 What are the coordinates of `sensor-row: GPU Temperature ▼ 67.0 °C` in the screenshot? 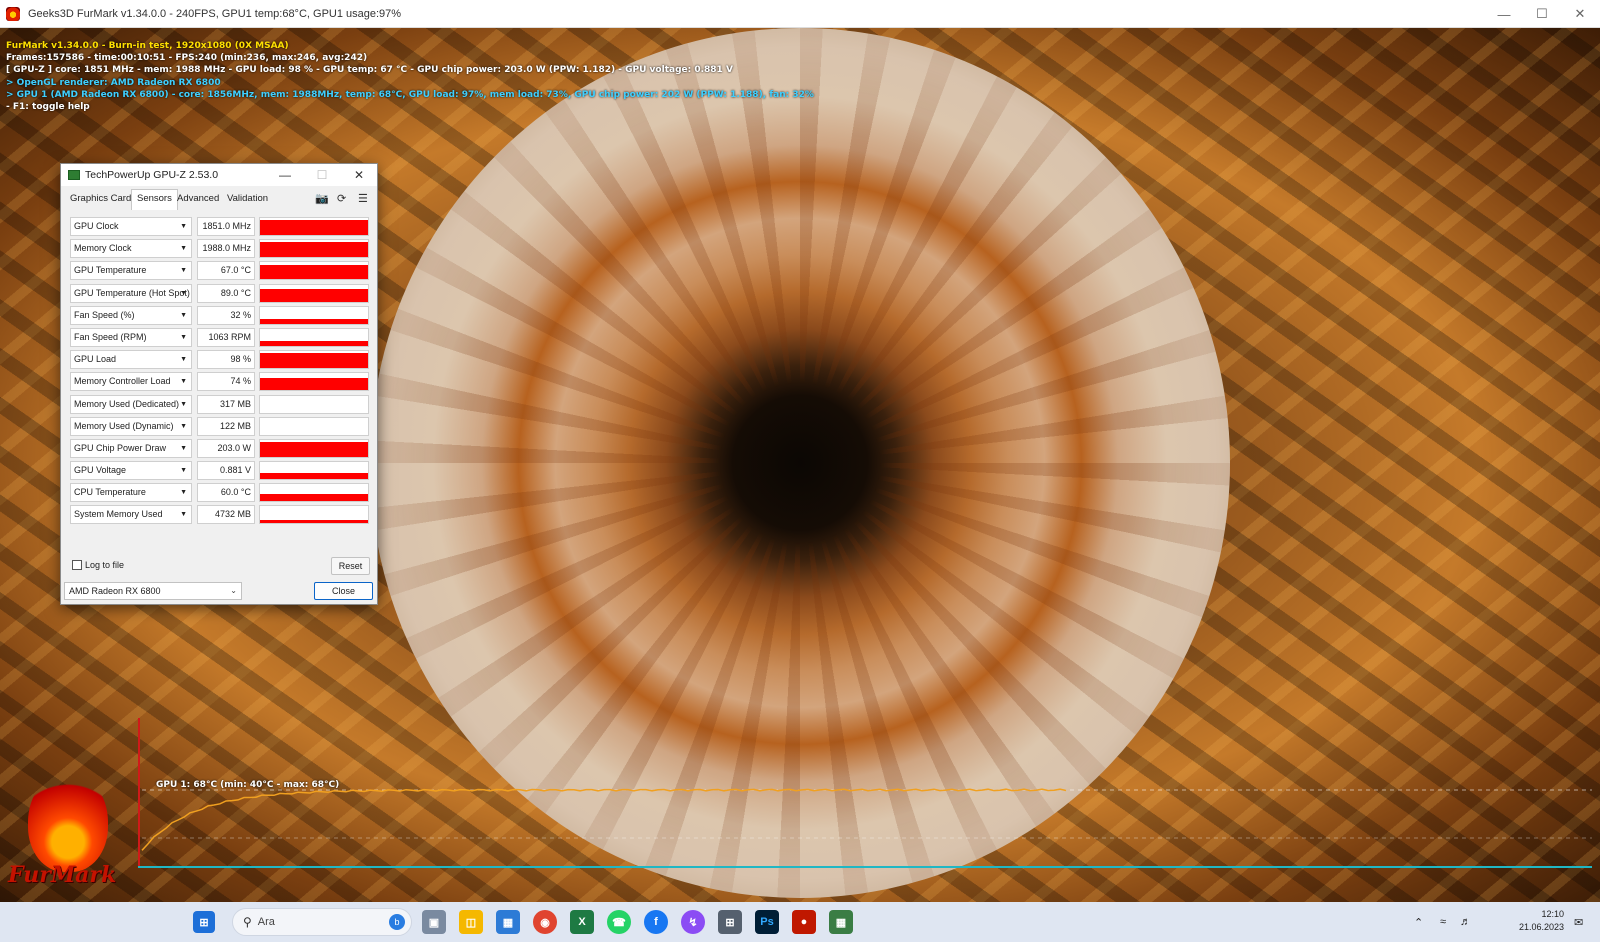 It's located at (220, 271).